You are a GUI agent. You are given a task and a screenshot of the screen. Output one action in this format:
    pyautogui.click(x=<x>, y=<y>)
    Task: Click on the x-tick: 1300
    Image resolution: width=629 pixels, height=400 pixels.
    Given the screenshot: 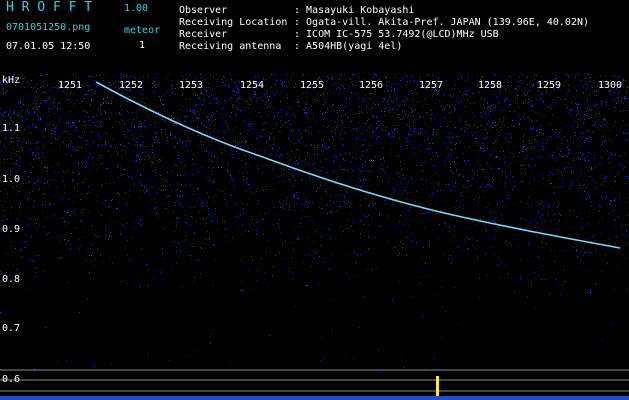 What is the action you would take?
    pyautogui.click(x=610, y=85)
    